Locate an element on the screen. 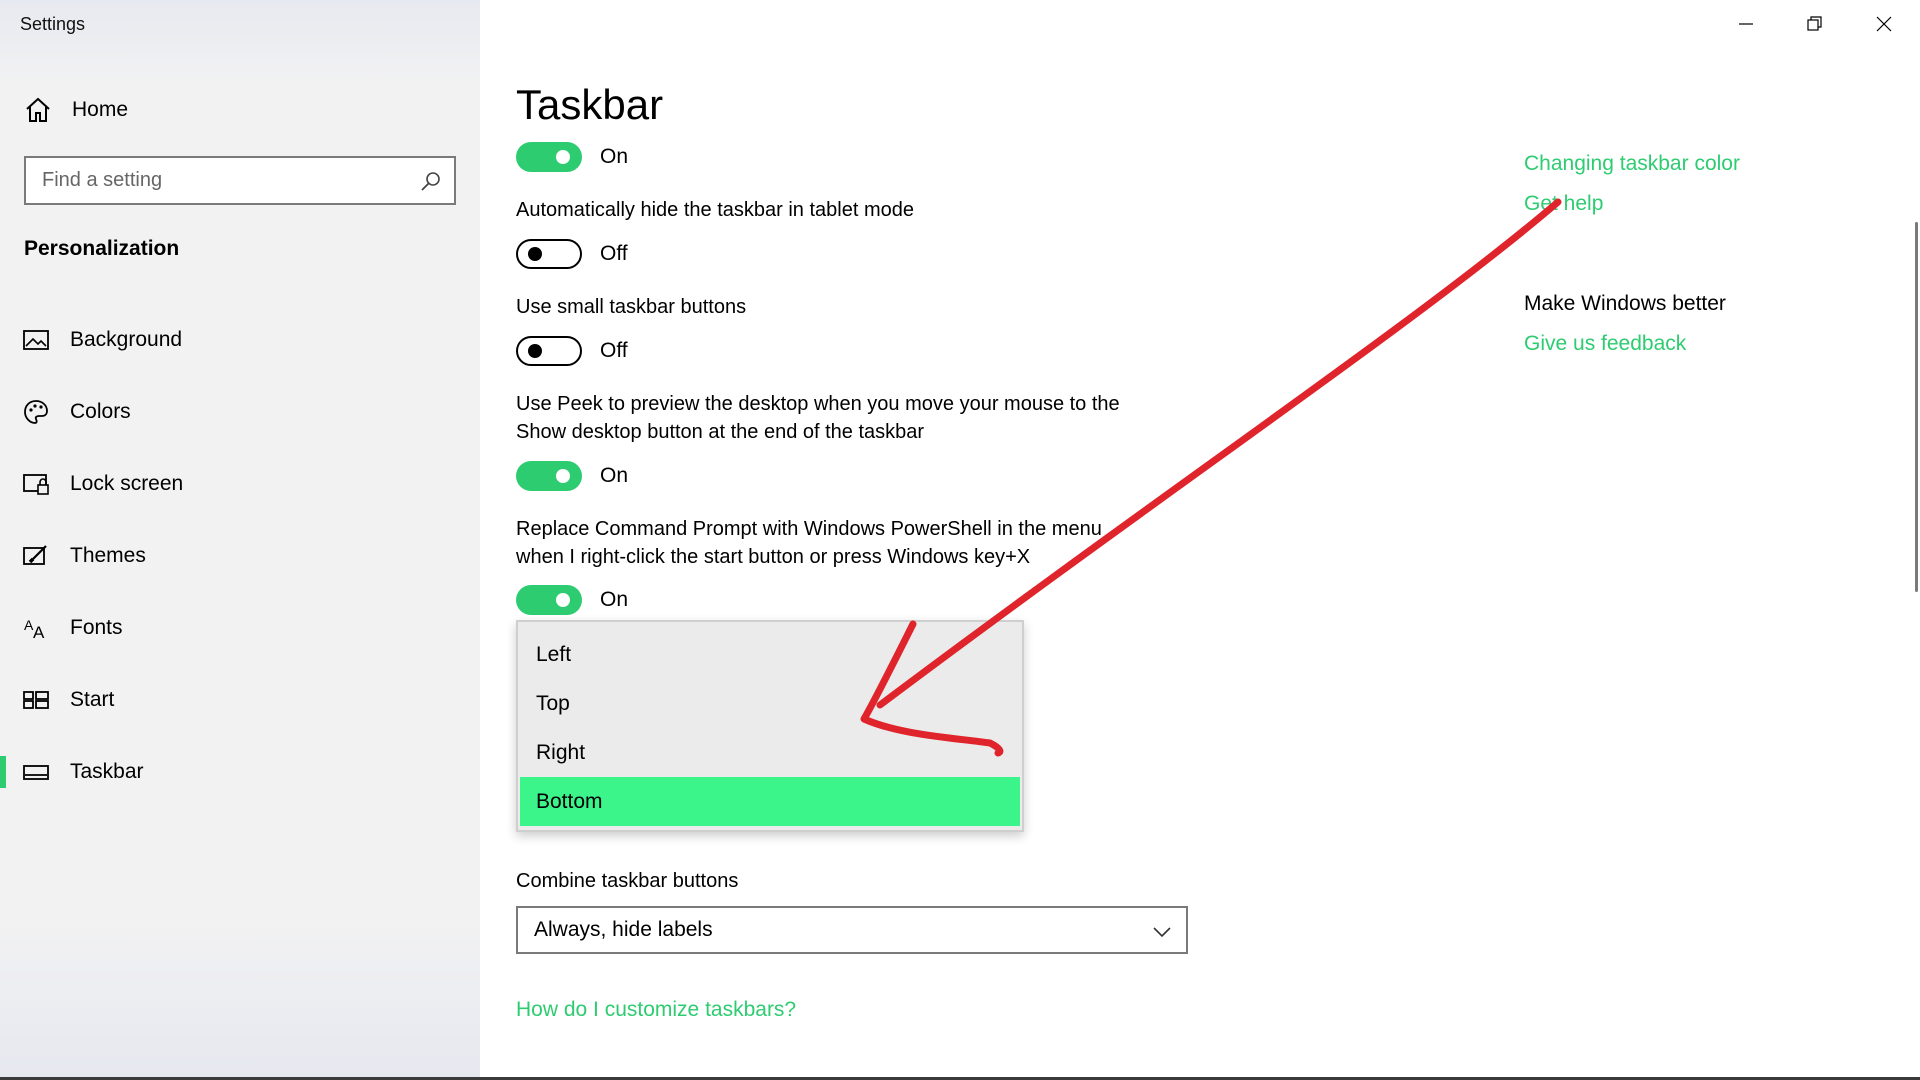 Image resolution: width=1920 pixels, height=1080 pixels. combine-buttons-select: Always, hide labels is located at coordinates (852, 930).